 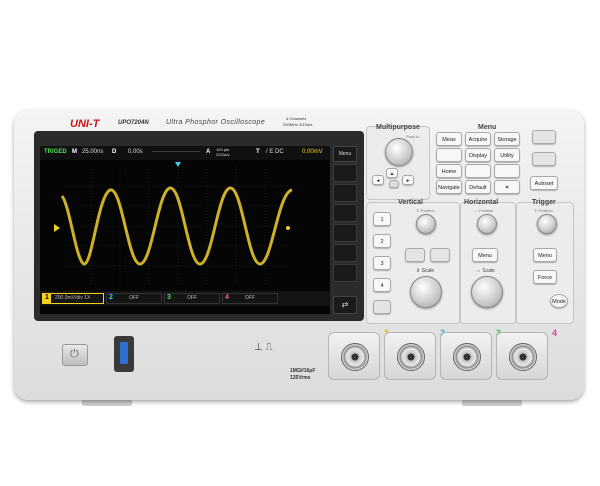 What do you see at coordinates (394, 184) in the screenshot?
I see `select-button` at bounding box center [394, 184].